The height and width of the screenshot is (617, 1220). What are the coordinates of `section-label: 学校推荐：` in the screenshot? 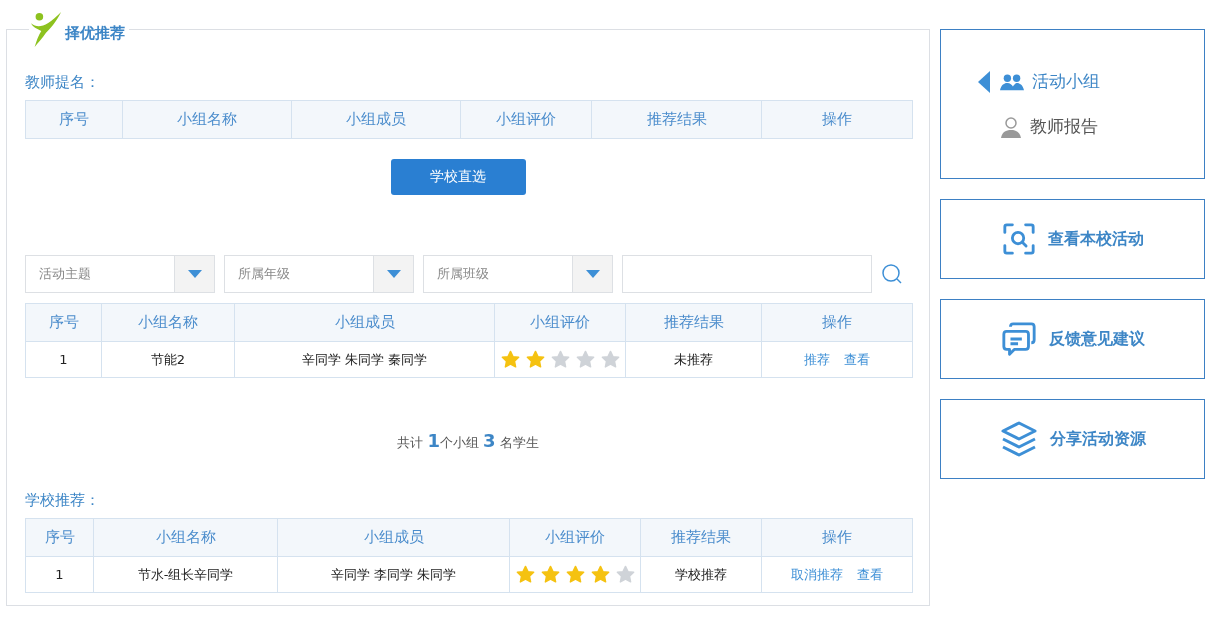 It's located at (63, 500).